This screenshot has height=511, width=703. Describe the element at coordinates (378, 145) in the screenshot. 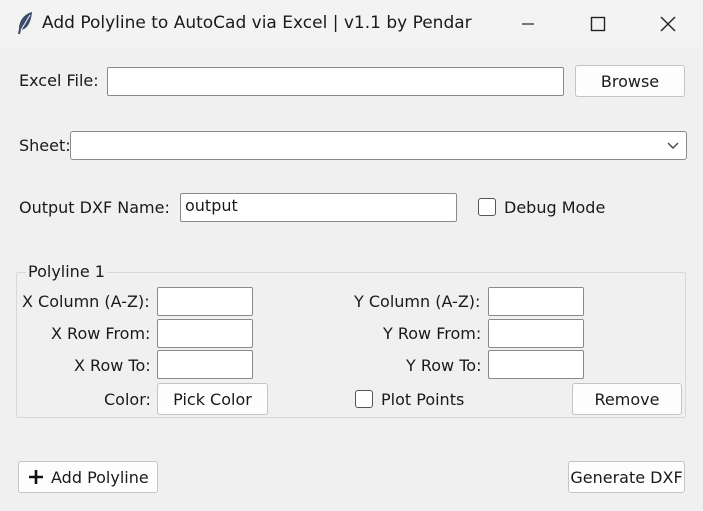

I see `sheet-select` at that location.